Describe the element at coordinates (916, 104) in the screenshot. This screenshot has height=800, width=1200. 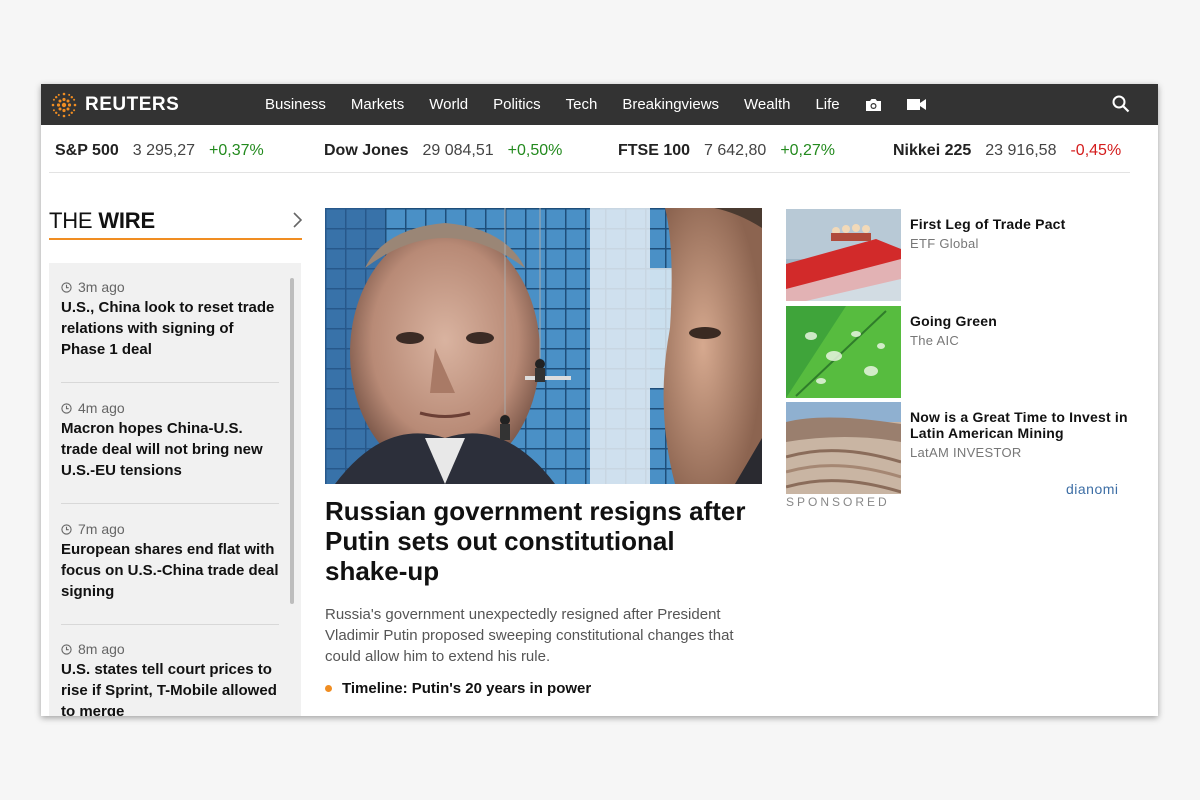
I see `video-icon` at that location.